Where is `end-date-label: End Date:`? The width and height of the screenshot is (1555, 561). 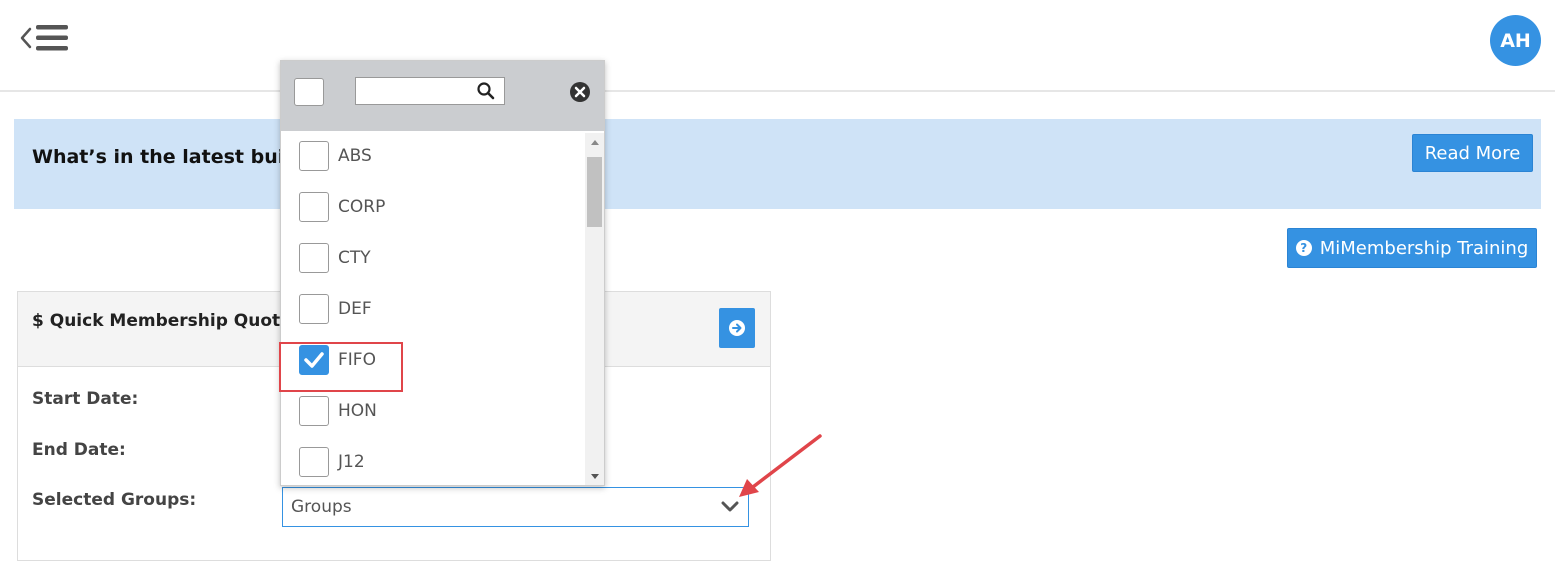
end-date-label: End Date: is located at coordinates (79, 450).